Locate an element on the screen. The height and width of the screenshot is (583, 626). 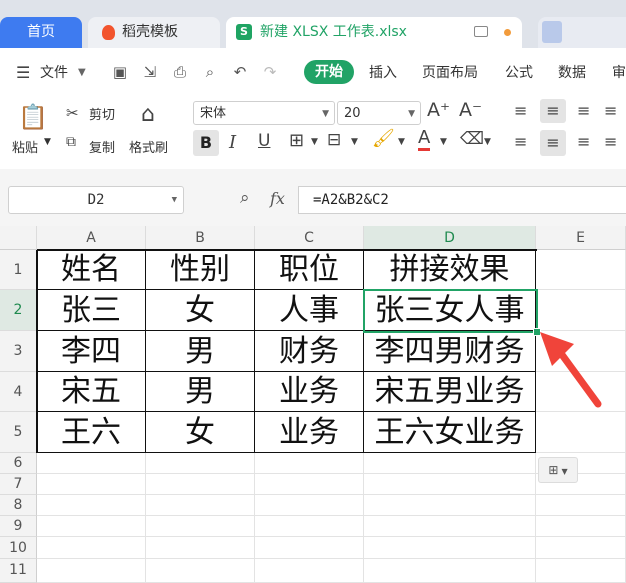
column-header-e: E is located at coordinates (581, 238).